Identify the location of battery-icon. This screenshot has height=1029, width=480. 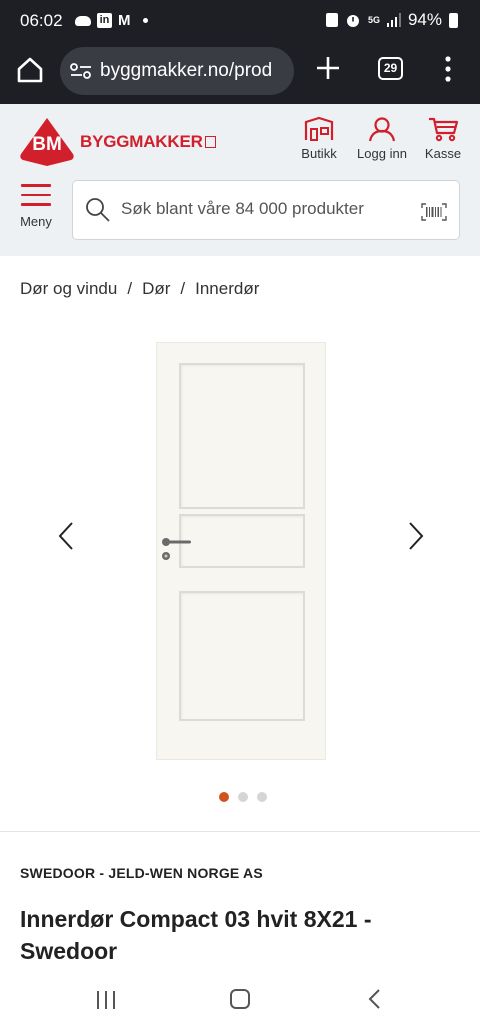
(453, 20).